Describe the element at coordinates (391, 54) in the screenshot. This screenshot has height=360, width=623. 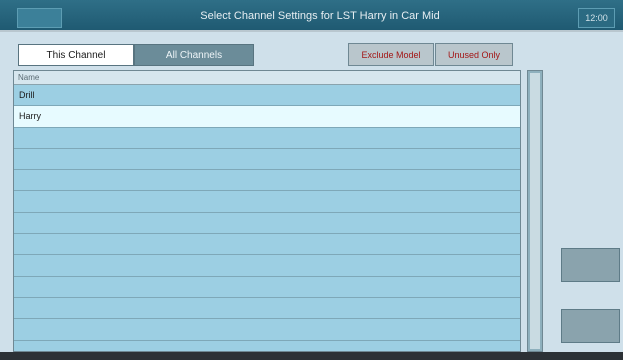
I see `exclude-model-button: Exclude Model` at that location.